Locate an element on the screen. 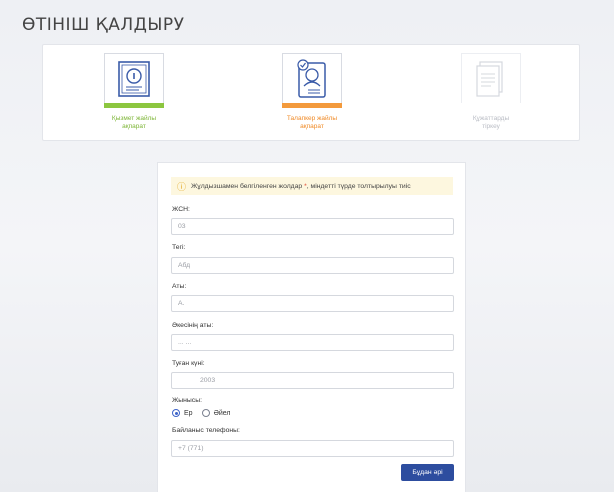  patronymic-field is located at coordinates (312, 342).